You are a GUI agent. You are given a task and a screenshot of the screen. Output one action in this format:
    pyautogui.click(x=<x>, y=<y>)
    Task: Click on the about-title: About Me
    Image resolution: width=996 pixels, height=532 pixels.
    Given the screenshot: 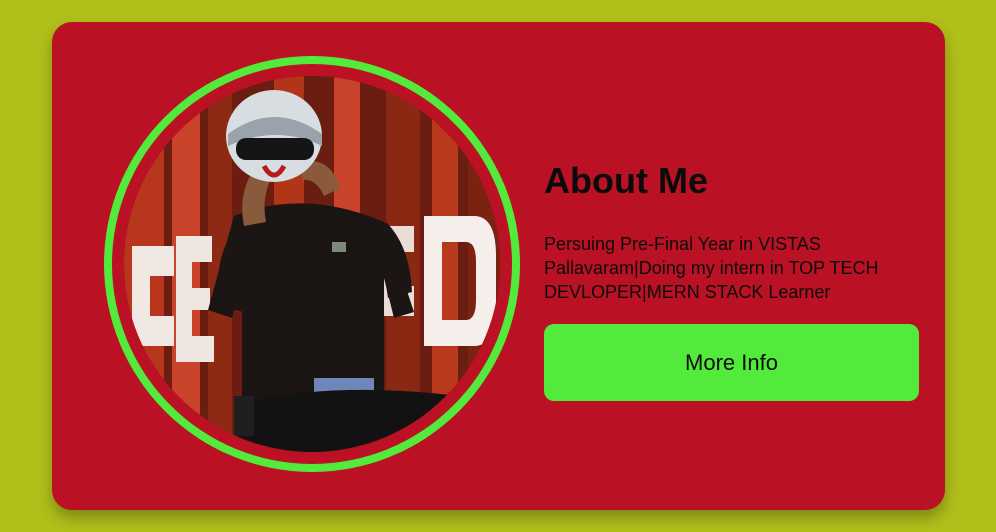 What is the action you would take?
    pyautogui.click(x=626, y=180)
    